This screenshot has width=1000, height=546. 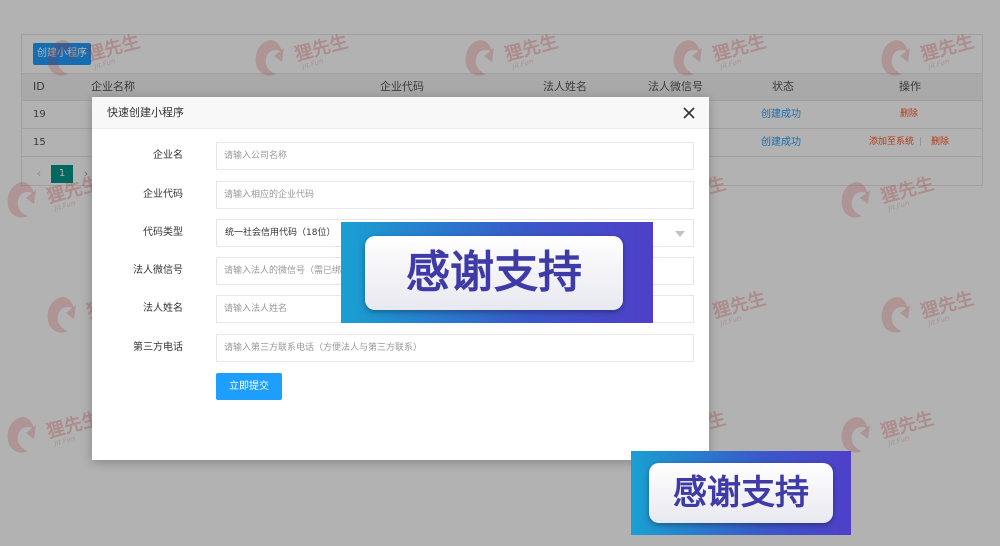 What do you see at coordinates (158, 347) in the screenshot?
I see `third-party-phone-label: 第三方电话` at bounding box center [158, 347].